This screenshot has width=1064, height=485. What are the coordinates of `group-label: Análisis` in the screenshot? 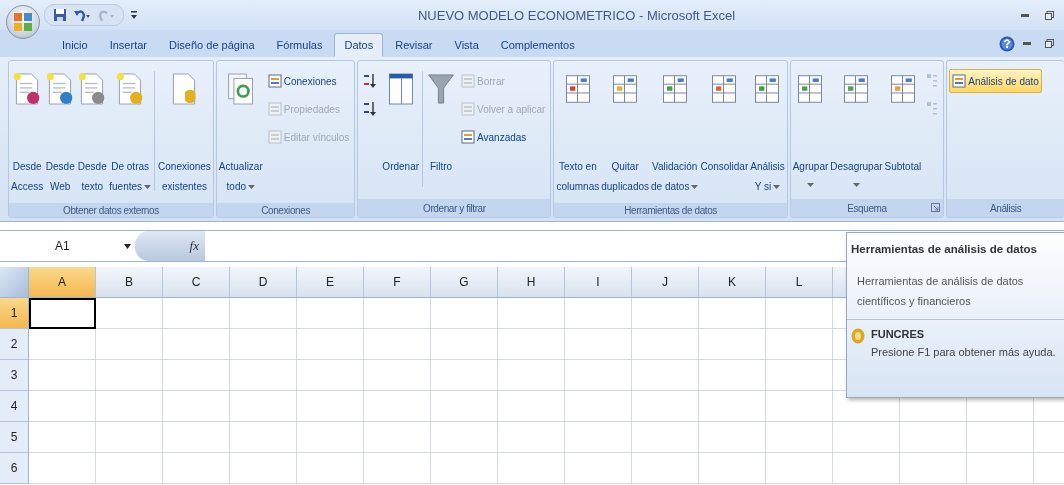 It's located at (1006, 208).